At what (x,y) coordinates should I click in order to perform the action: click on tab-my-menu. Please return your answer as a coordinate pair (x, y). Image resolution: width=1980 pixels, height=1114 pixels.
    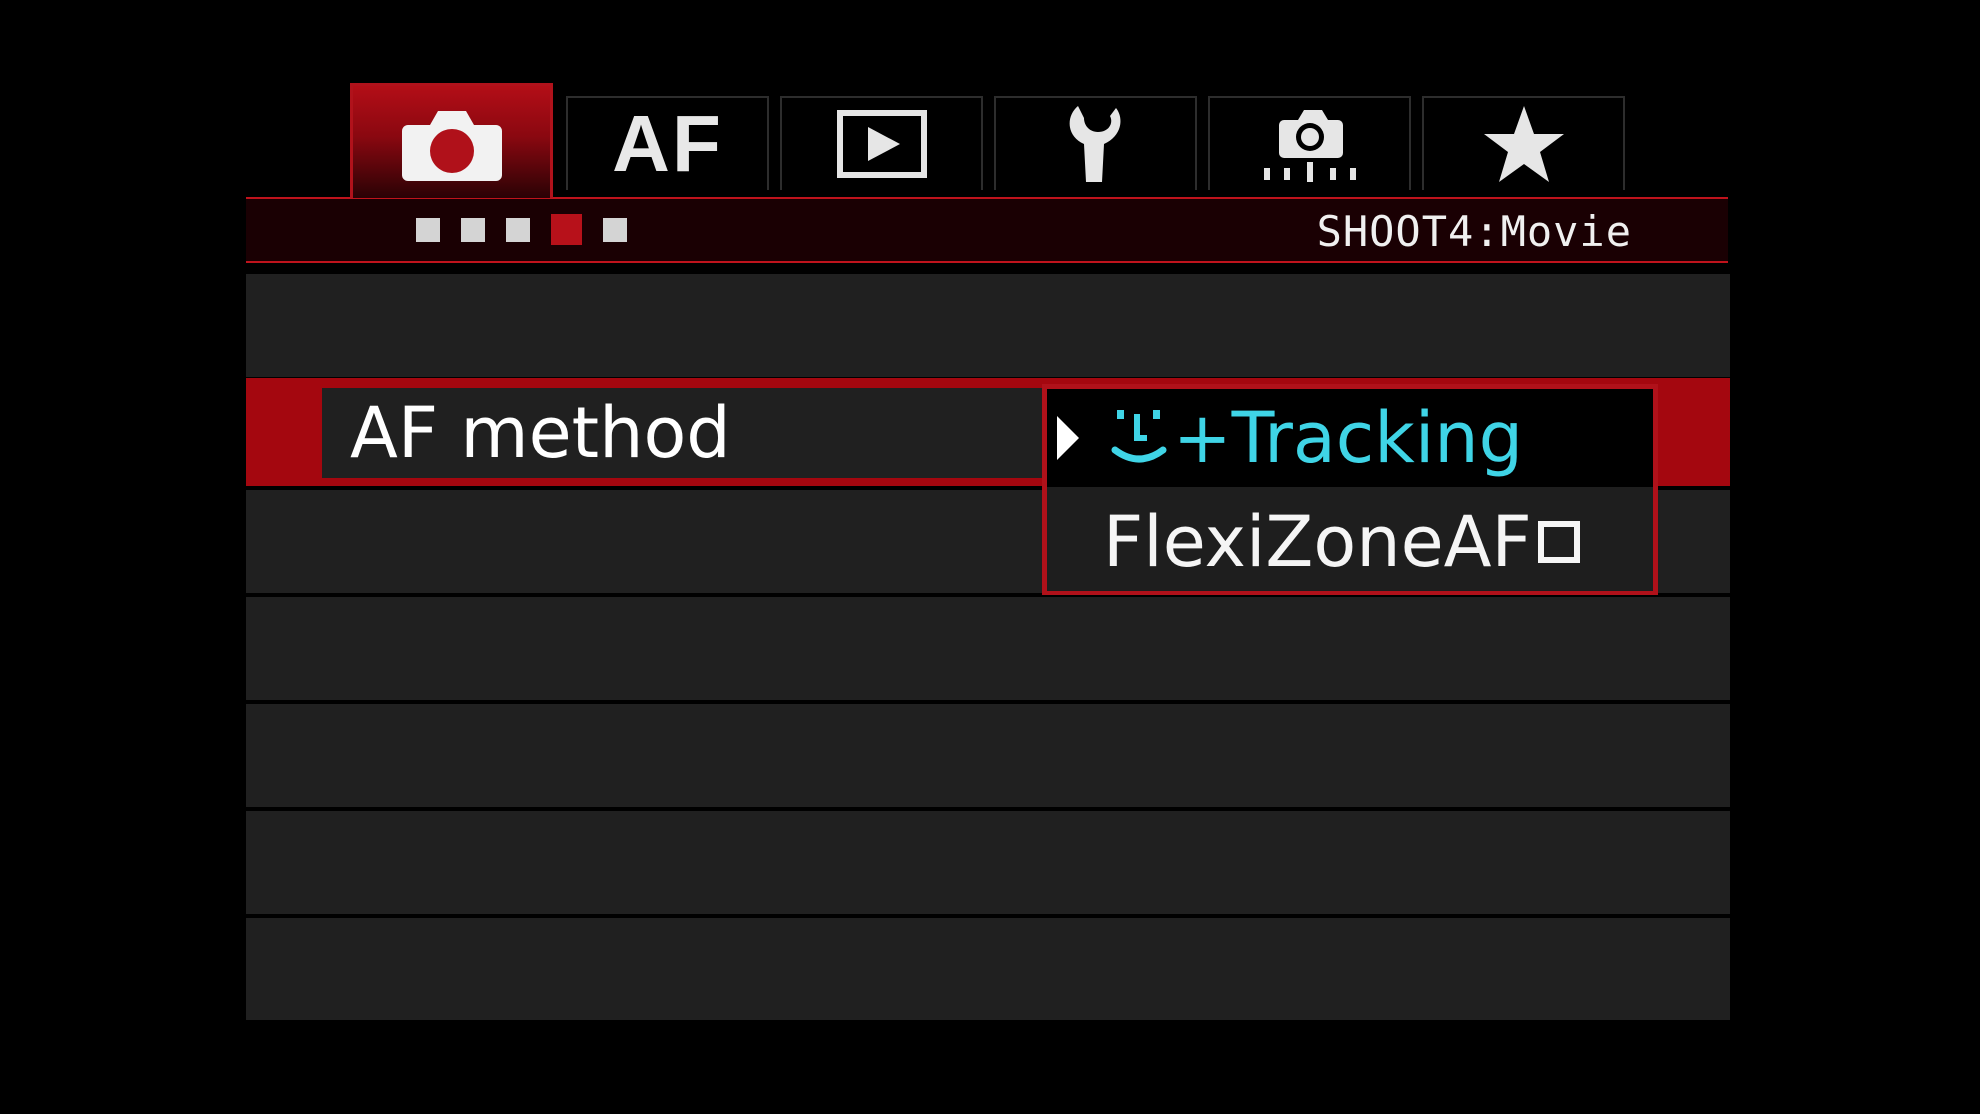
    Looking at the image, I should click on (1523, 143).